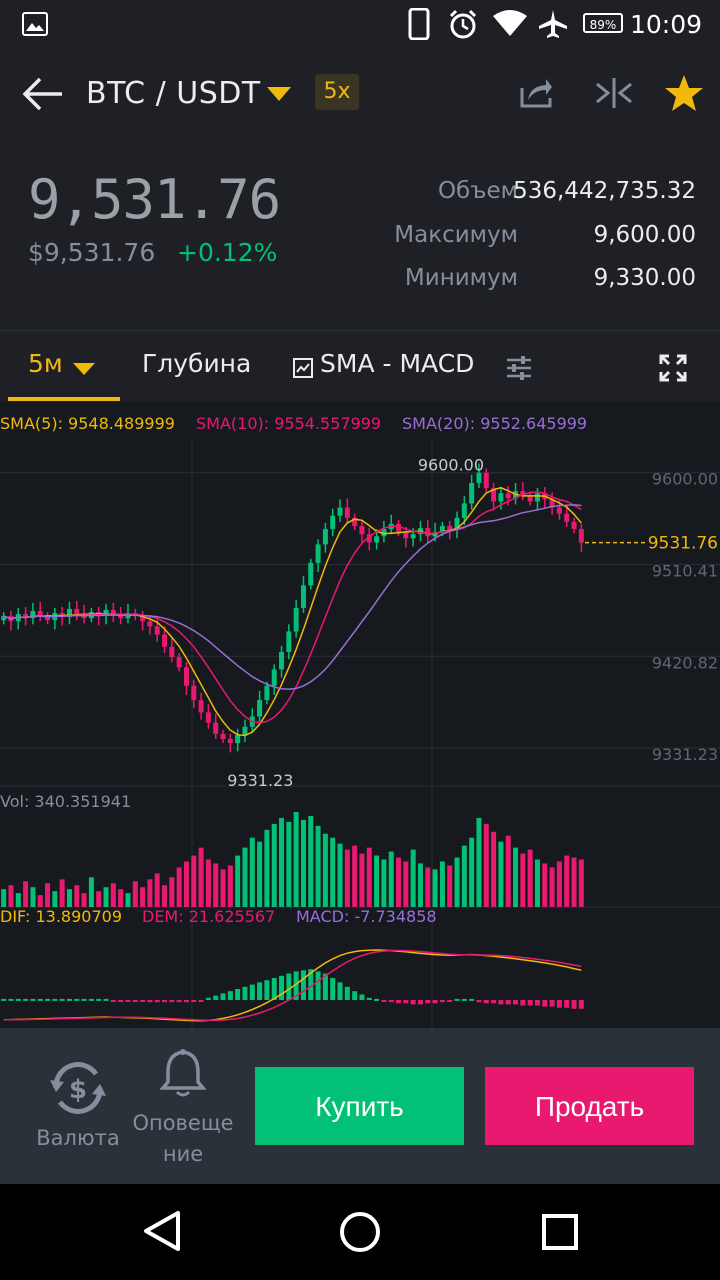  I want to click on interval-dropdown-caret-icon, so click(84, 369).